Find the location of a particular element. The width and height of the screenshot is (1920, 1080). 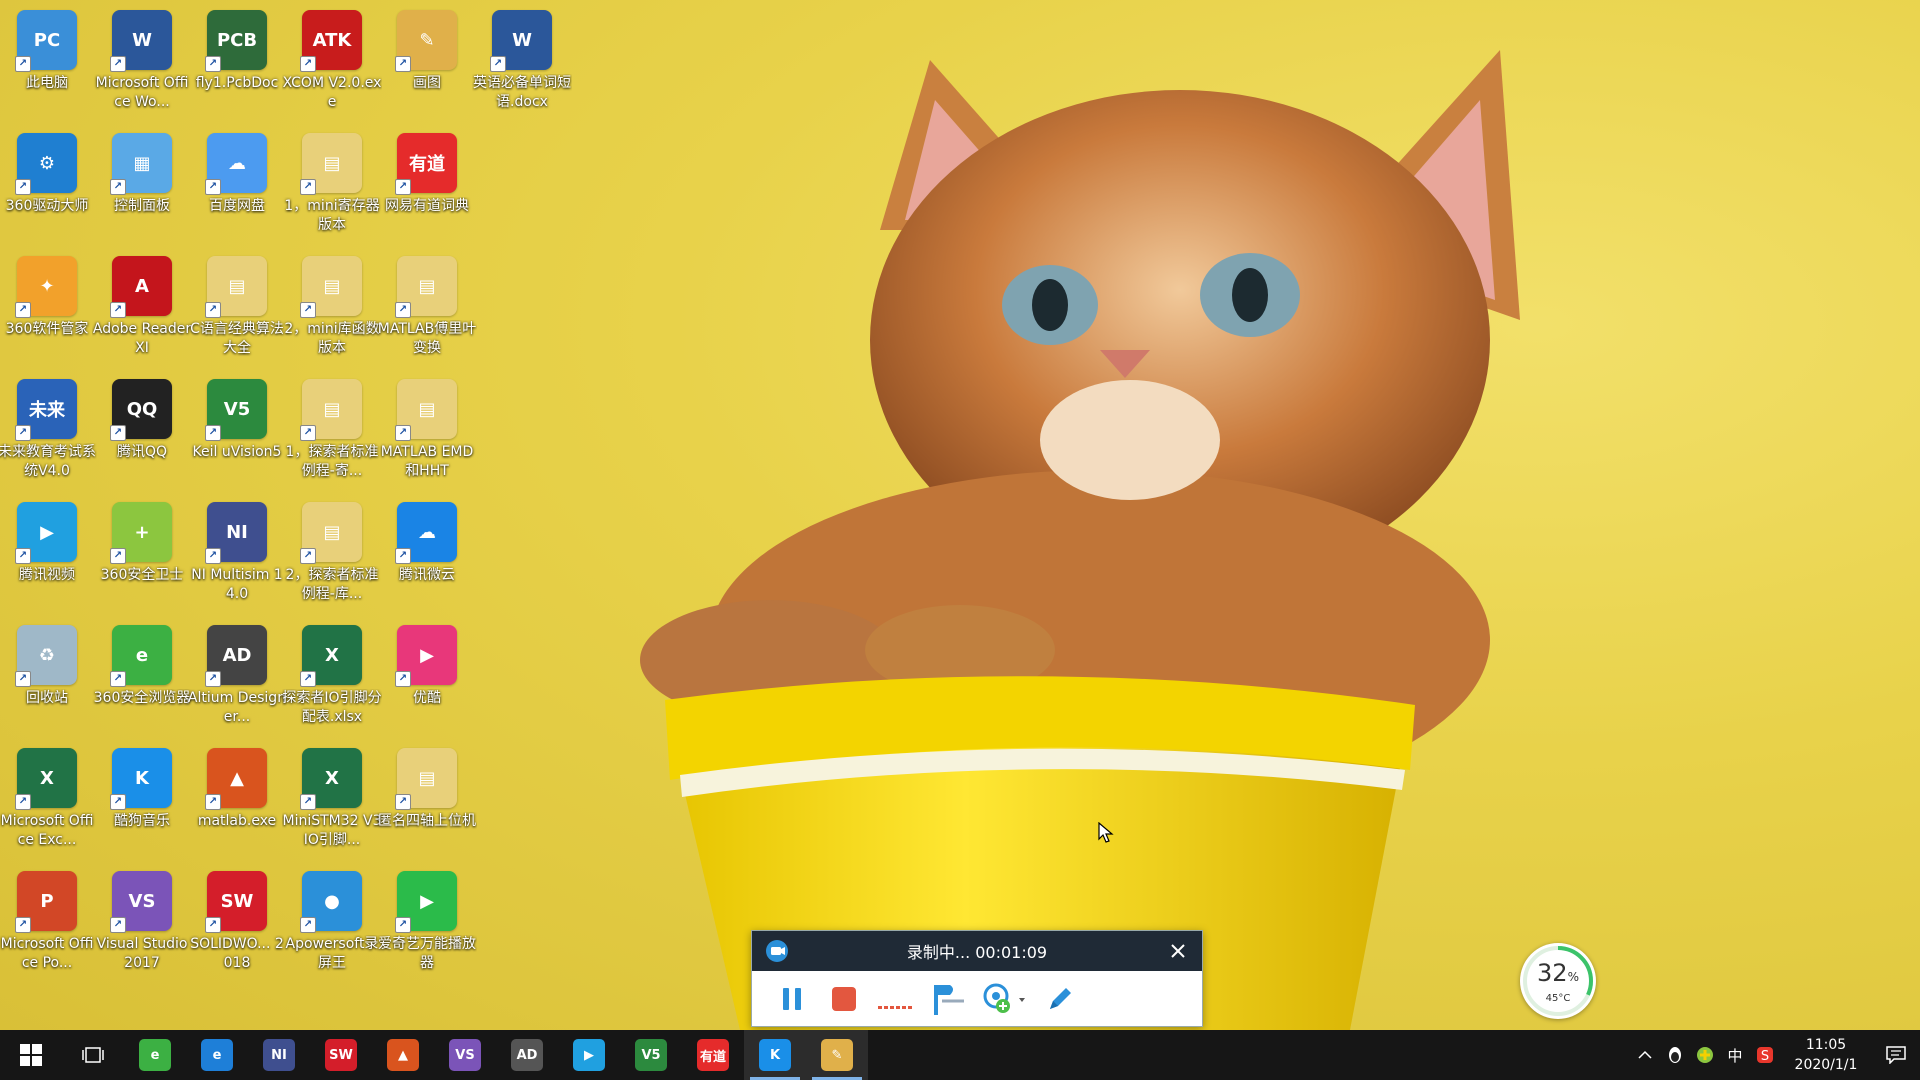

desktop-icon: A ↗ Adobe Reader XI is located at coordinates (142, 307).